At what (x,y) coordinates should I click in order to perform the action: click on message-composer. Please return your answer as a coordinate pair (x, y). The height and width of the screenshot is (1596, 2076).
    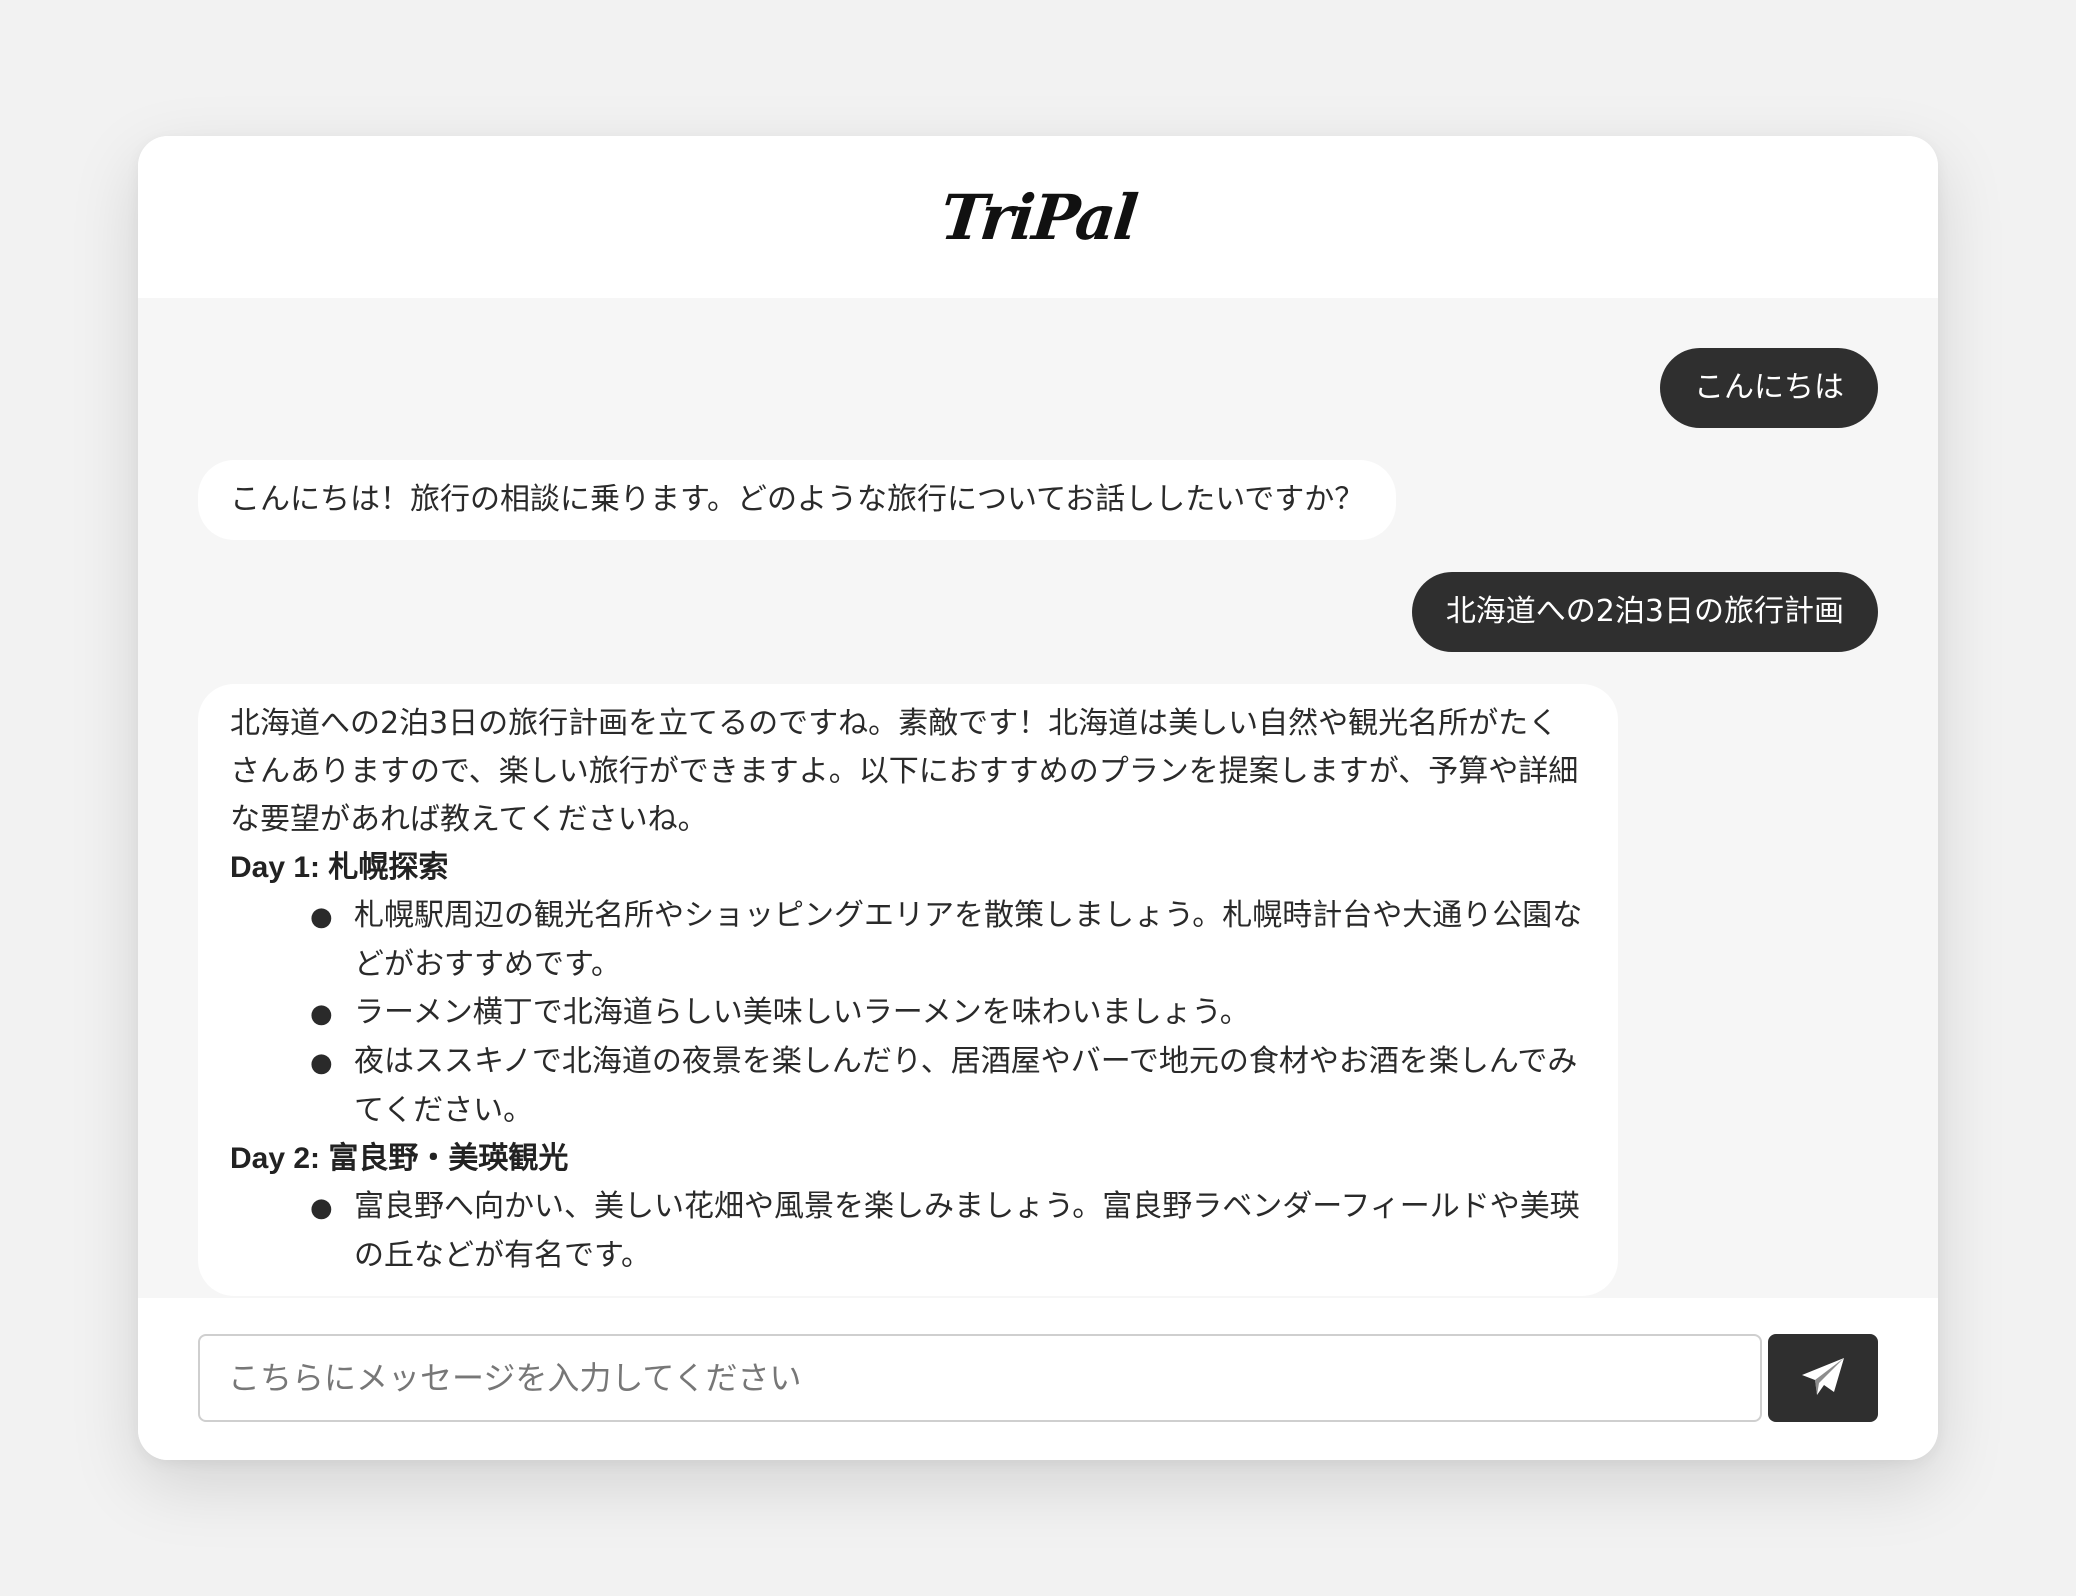
    Looking at the image, I should click on (1038, 1379).